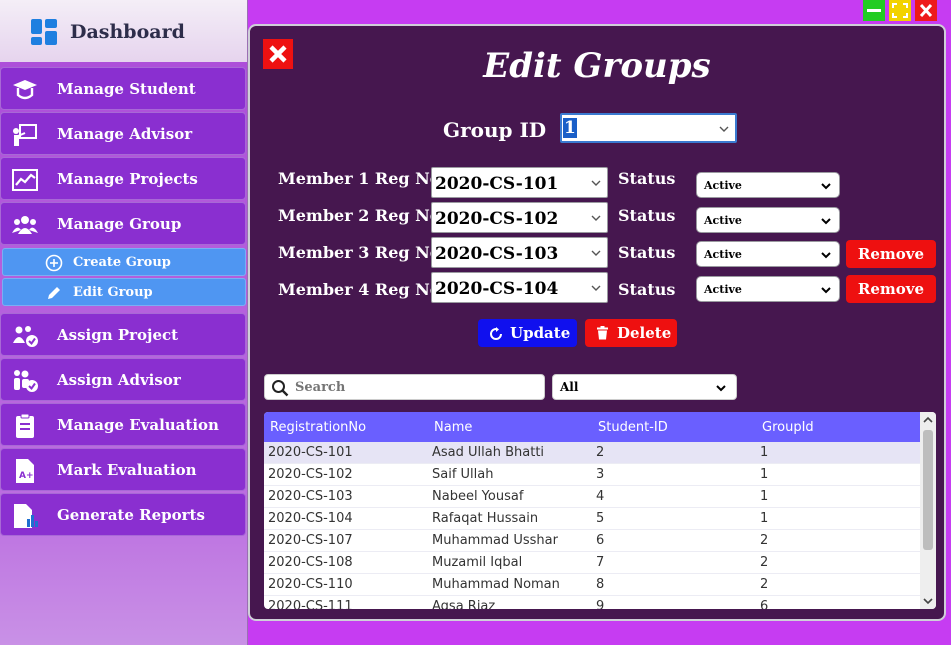  I want to click on nav-label: Manage Evaluation, so click(138, 425).